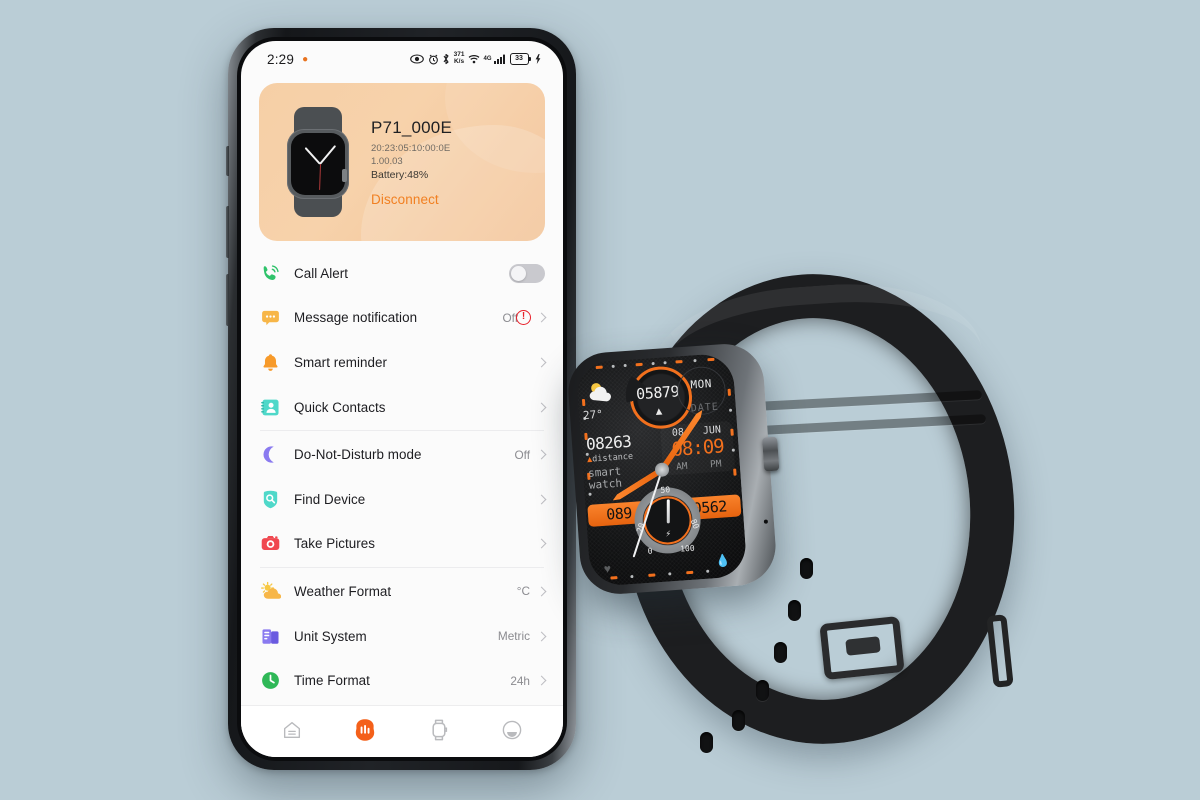 The image size is (1200, 800). I want to click on nav-item-home, so click(292, 730).